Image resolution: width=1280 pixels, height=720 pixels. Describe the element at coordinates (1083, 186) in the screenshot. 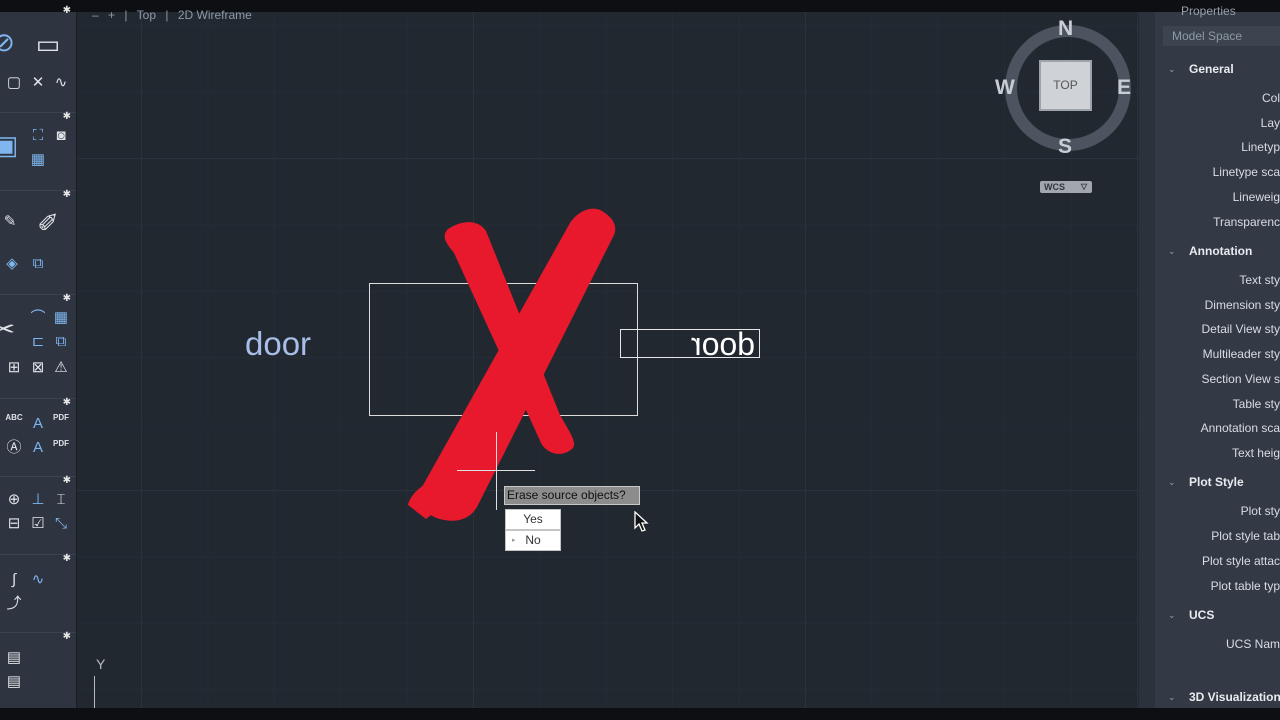

I see `chevron-down-icon: ▽` at that location.